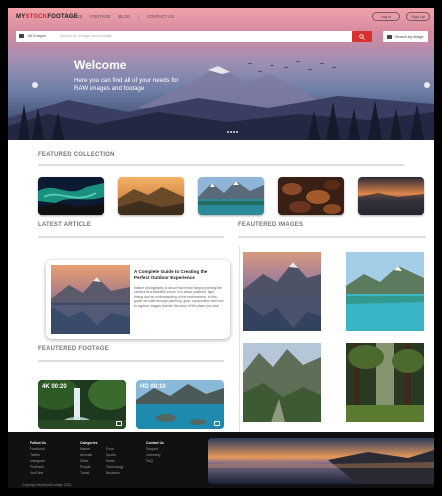  What do you see at coordinates (409, 36) in the screenshot?
I see `search-by-image-label: Search by image` at bounding box center [409, 36].